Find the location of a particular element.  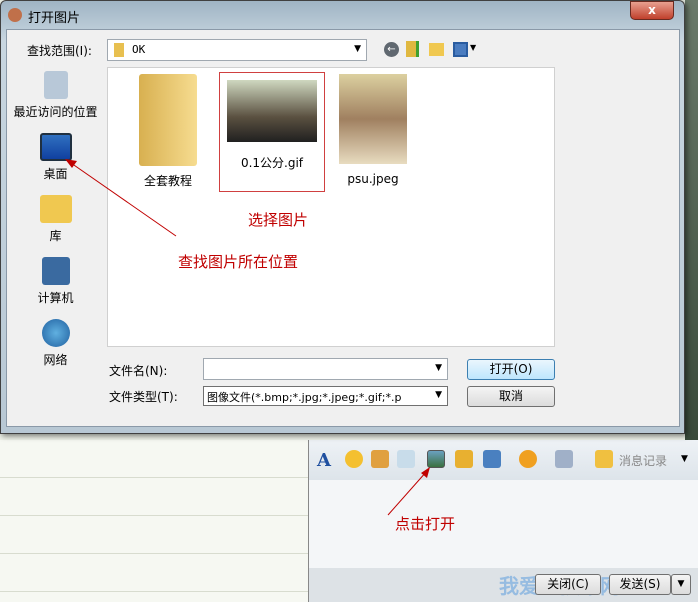

file-name: psu.jpeg is located at coordinates (373, 179).